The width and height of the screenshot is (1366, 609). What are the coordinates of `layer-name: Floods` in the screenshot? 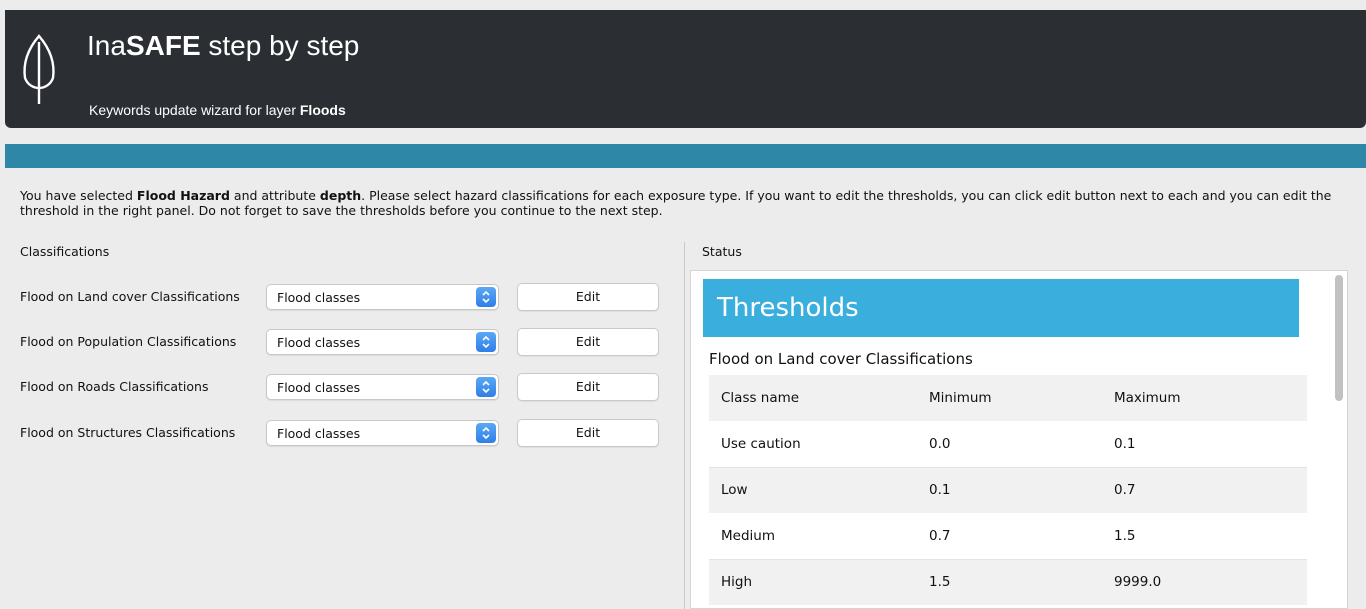 It's located at (322, 110).